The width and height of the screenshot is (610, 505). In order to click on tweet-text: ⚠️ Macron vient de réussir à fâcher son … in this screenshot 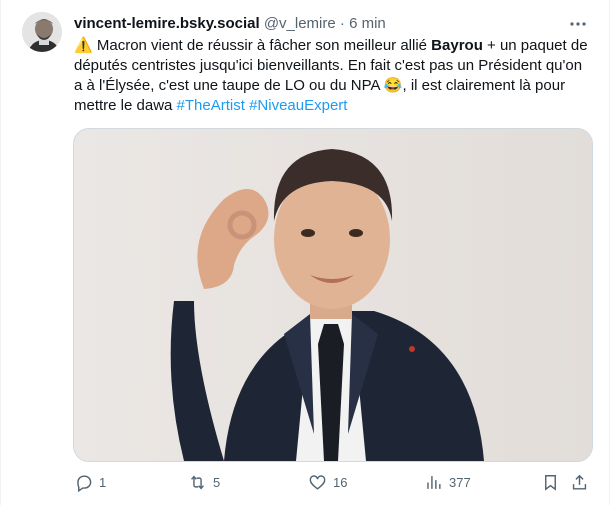, I will do `click(334, 76)`.